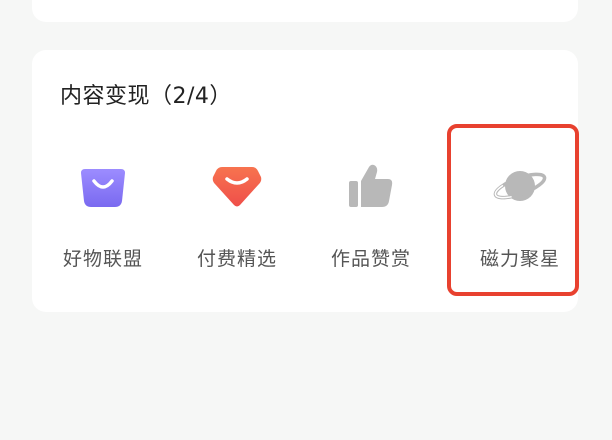  I want to click on planet-icon, so click(520, 186).